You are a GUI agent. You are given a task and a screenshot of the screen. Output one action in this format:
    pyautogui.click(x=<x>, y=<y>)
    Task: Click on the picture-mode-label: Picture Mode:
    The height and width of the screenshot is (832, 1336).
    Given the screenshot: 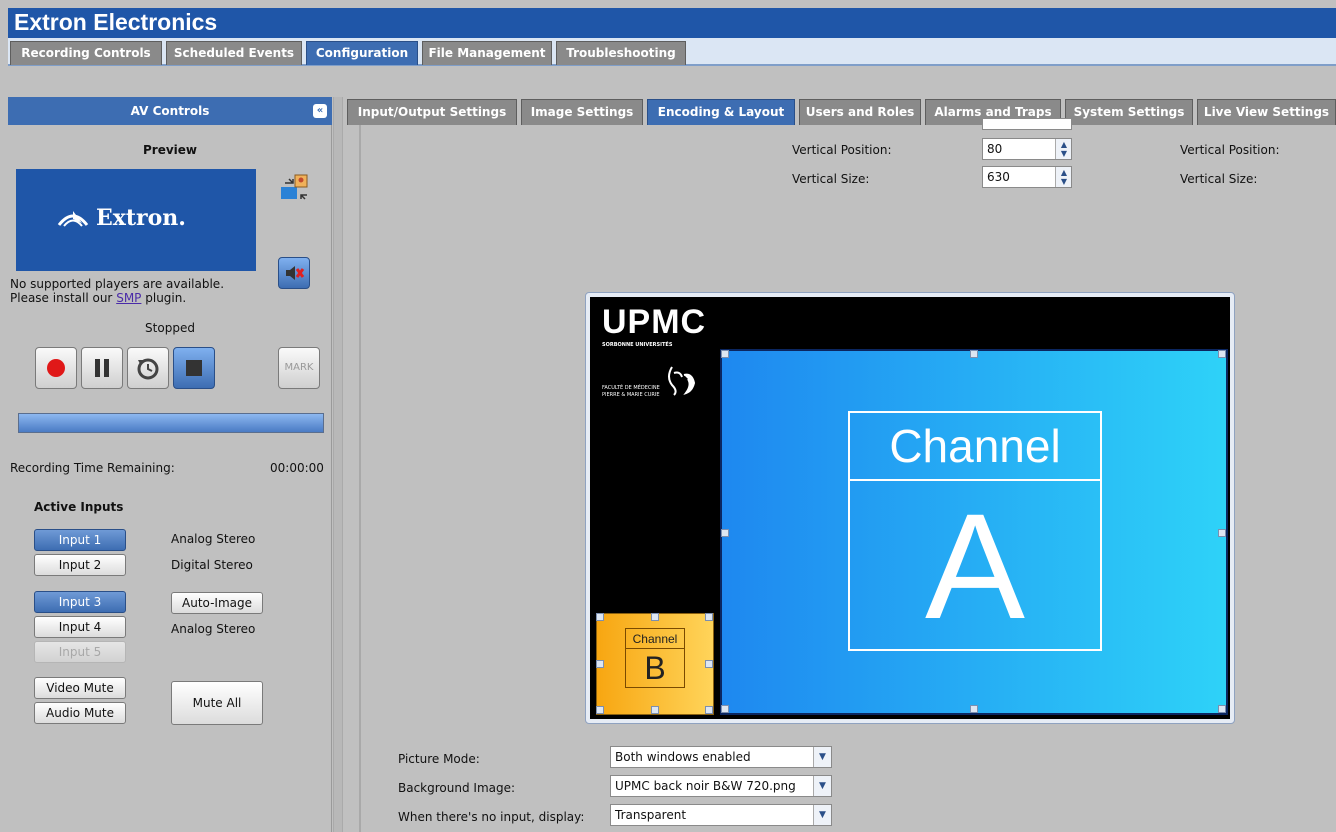 What is the action you would take?
    pyautogui.click(x=439, y=759)
    